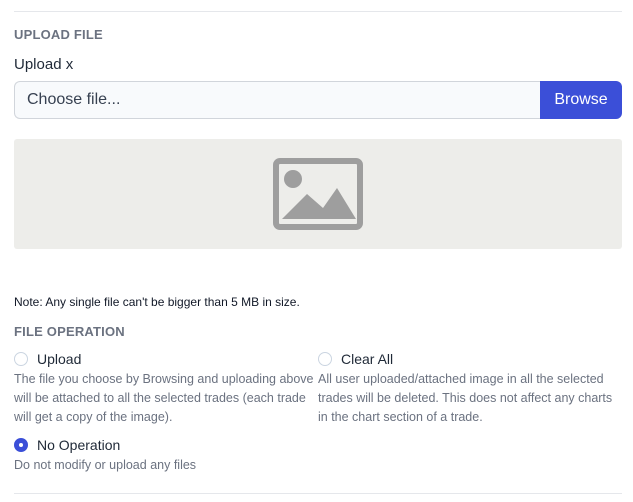 The height and width of the screenshot is (502, 633). Describe the element at coordinates (318, 11) in the screenshot. I see `top-divider` at that location.